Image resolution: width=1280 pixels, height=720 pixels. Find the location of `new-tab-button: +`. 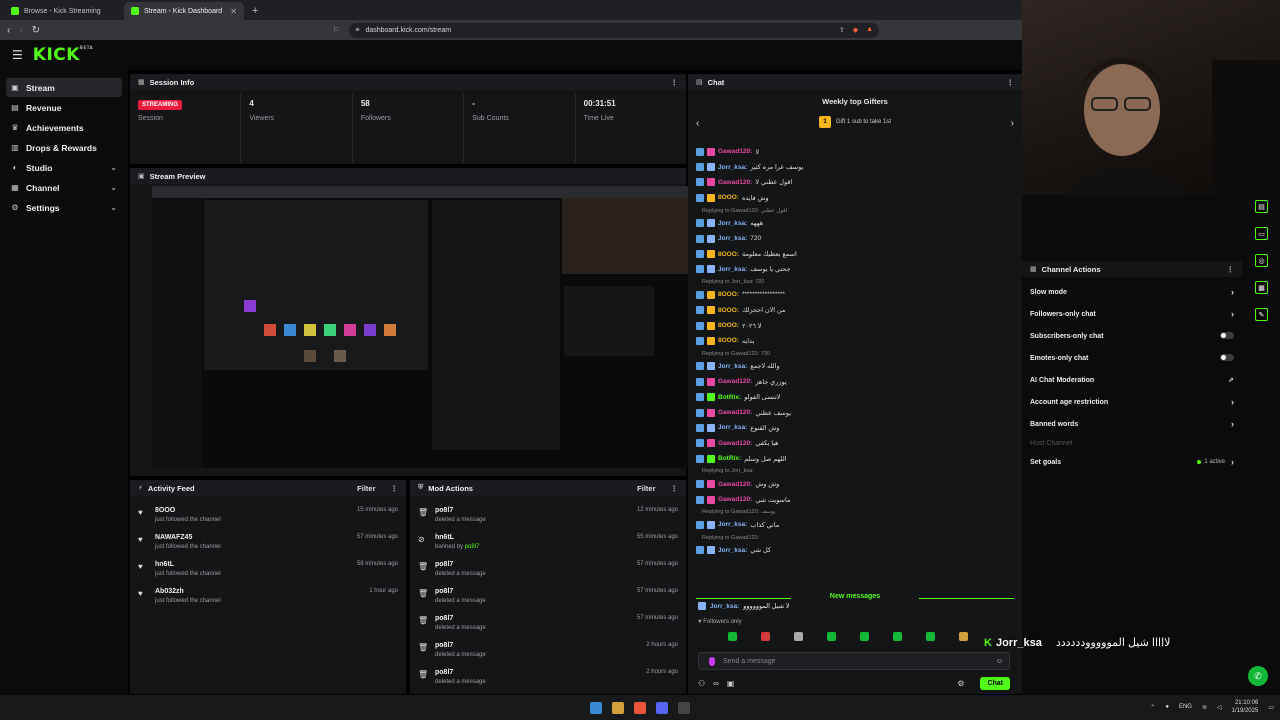

new-tab-button: + is located at coordinates (255, 11).